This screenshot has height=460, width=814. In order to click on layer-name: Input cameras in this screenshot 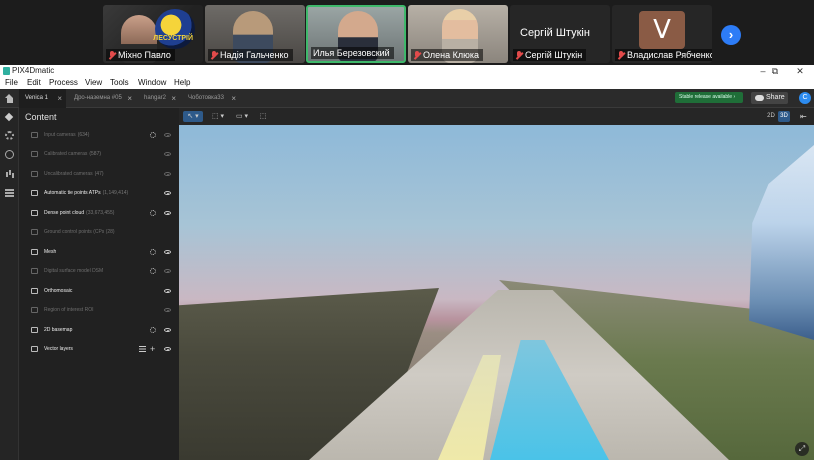, I will do `click(60, 135)`.